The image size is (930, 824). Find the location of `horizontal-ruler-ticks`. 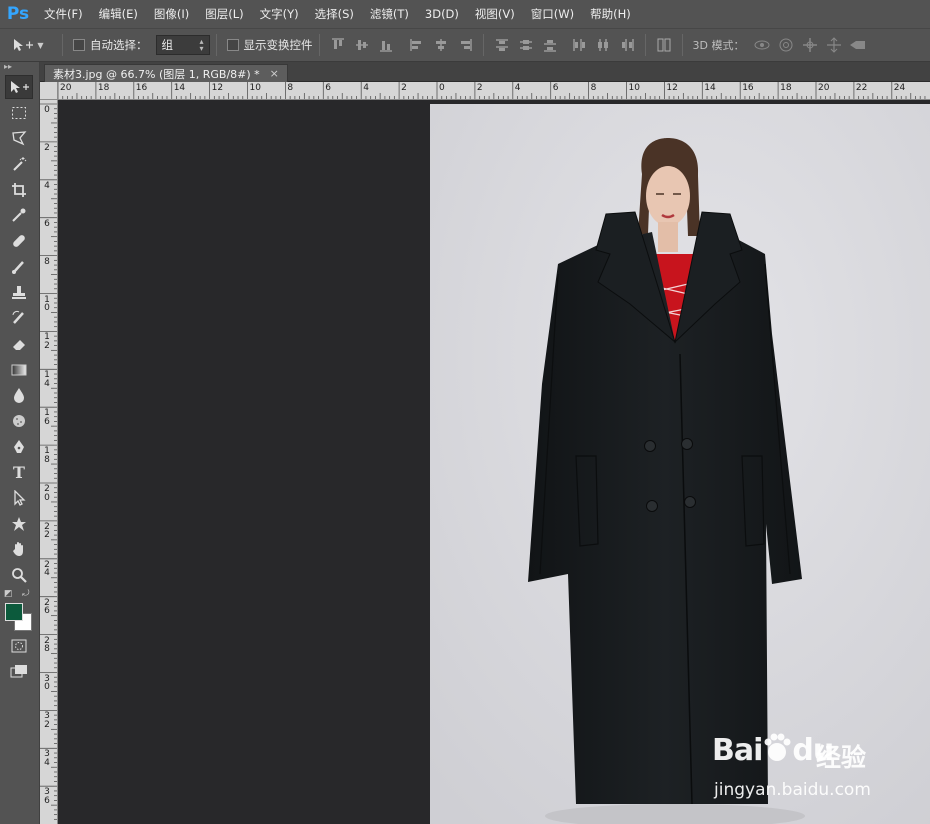

horizontal-ruler-ticks is located at coordinates (492, 90).